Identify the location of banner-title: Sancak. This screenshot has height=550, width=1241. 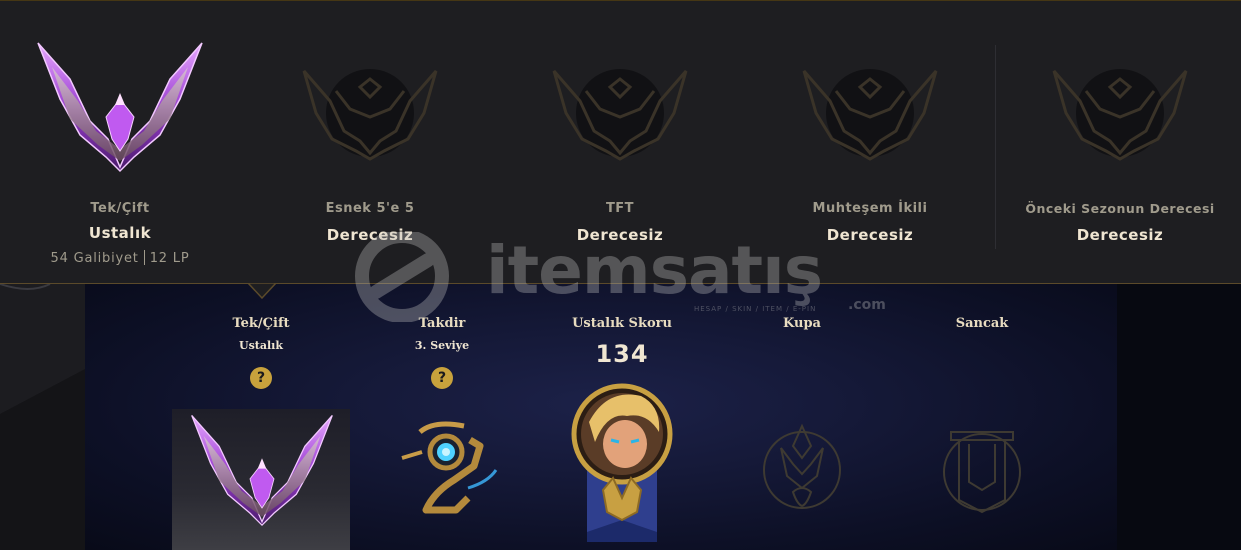
(982, 323).